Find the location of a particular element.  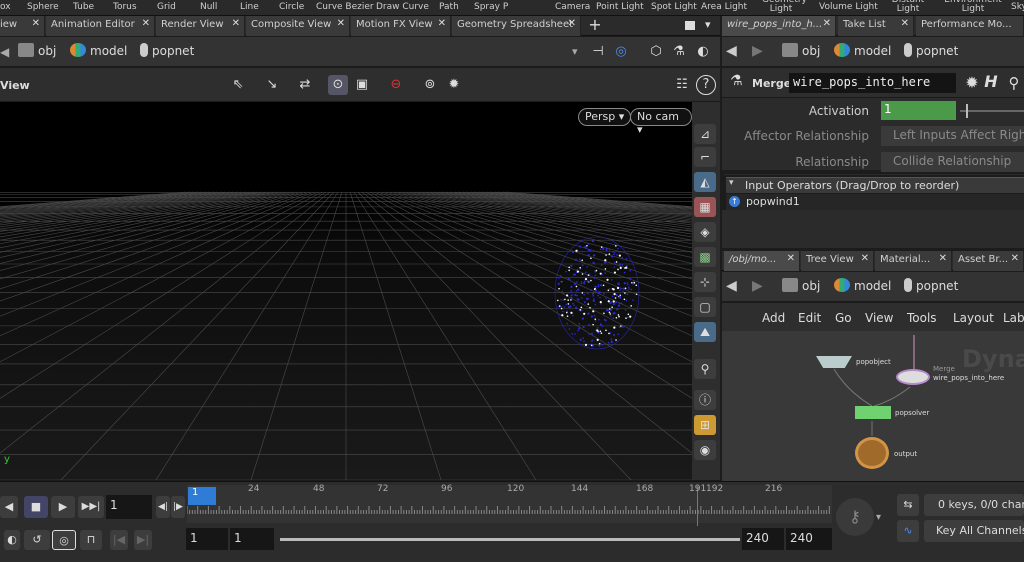

camera-tool-icon: ⊙ is located at coordinates (338, 85).